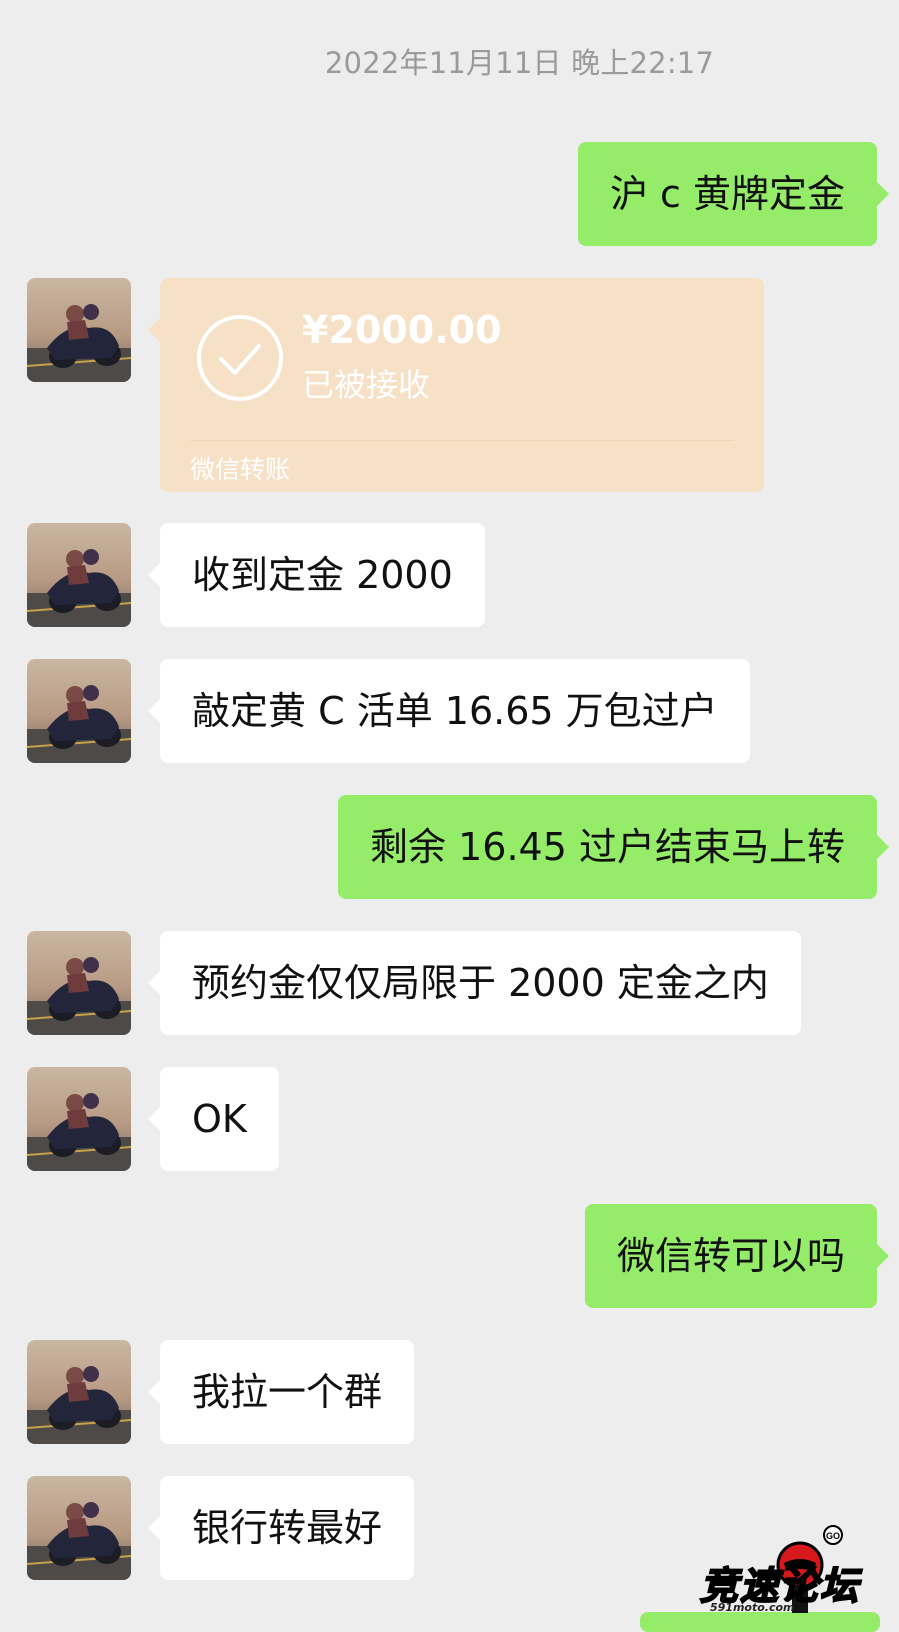 The height and width of the screenshot is (1632, 899). I want to click on transfer-status: 已被接收, so click(366, 385).